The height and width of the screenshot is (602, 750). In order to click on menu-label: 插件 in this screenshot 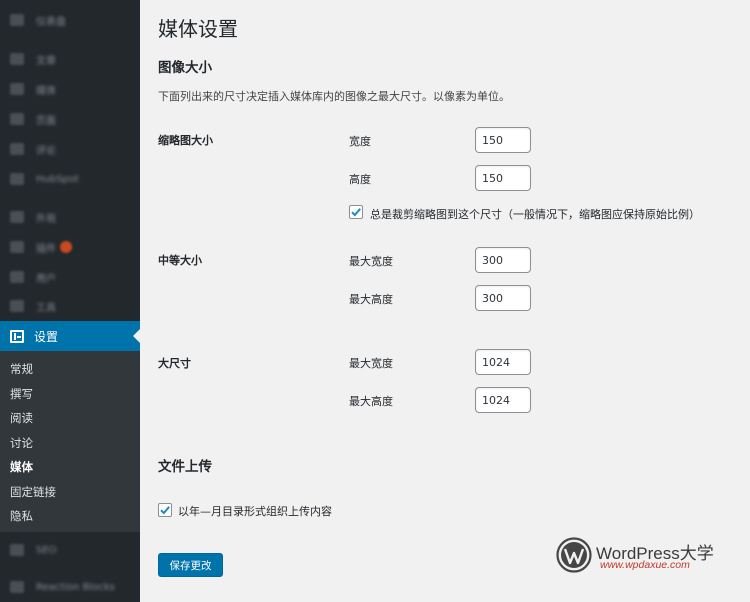, I will do `click(46, 249)`.